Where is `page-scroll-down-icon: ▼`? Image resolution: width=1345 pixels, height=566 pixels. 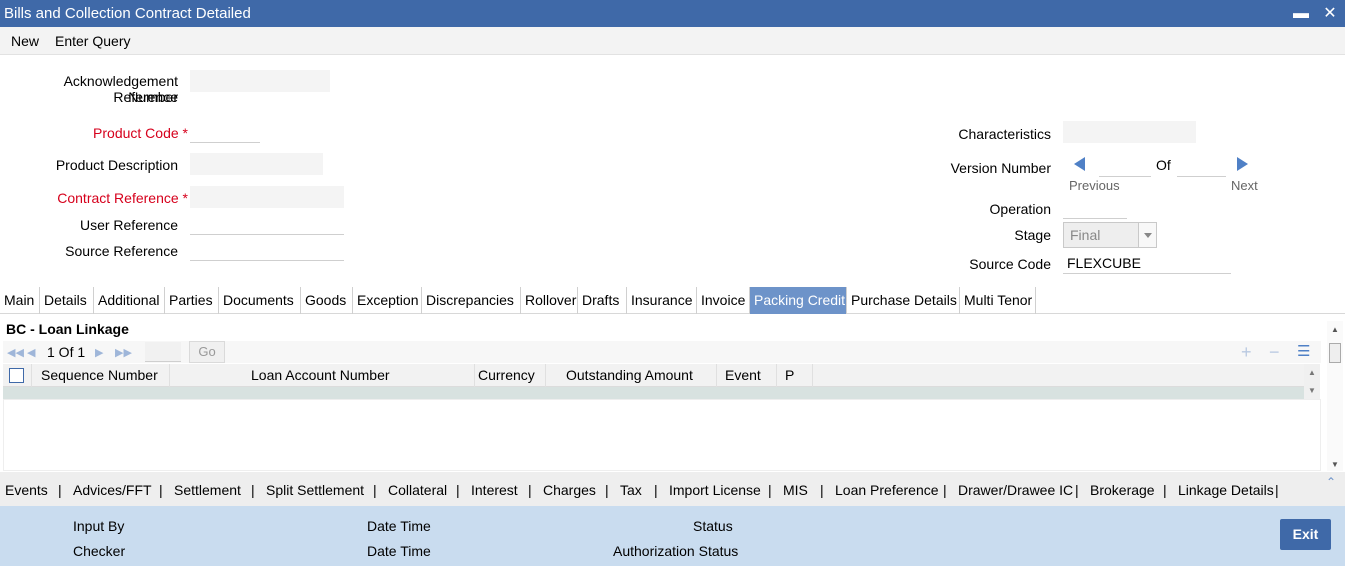
page-scroll-down-icon: ▼ is located at coordinates (1335, 464).